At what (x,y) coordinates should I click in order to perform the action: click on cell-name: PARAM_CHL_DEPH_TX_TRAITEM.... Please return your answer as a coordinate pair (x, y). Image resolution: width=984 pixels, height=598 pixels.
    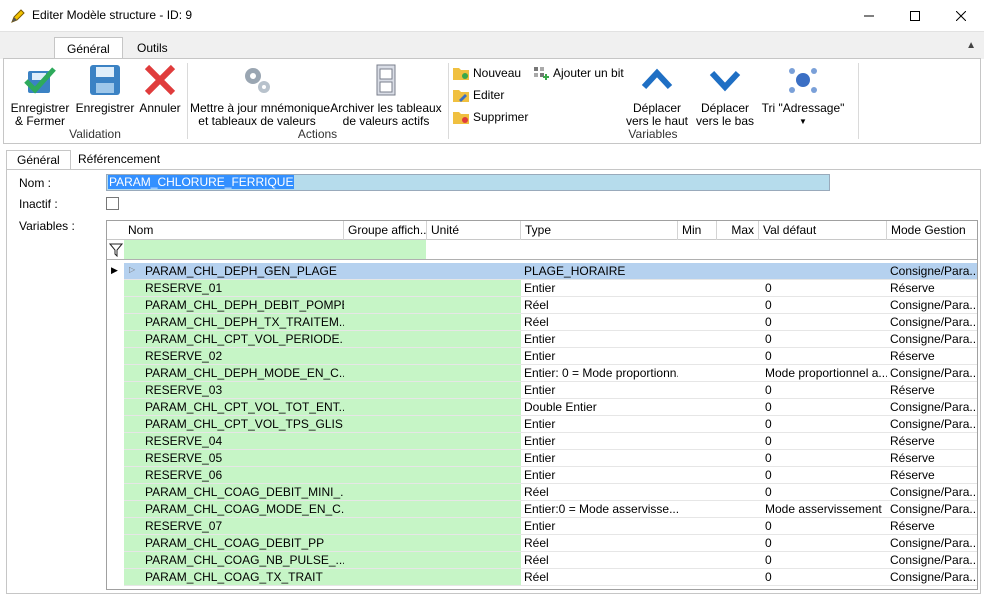
    Looking at the image, I should click on (234, 322).